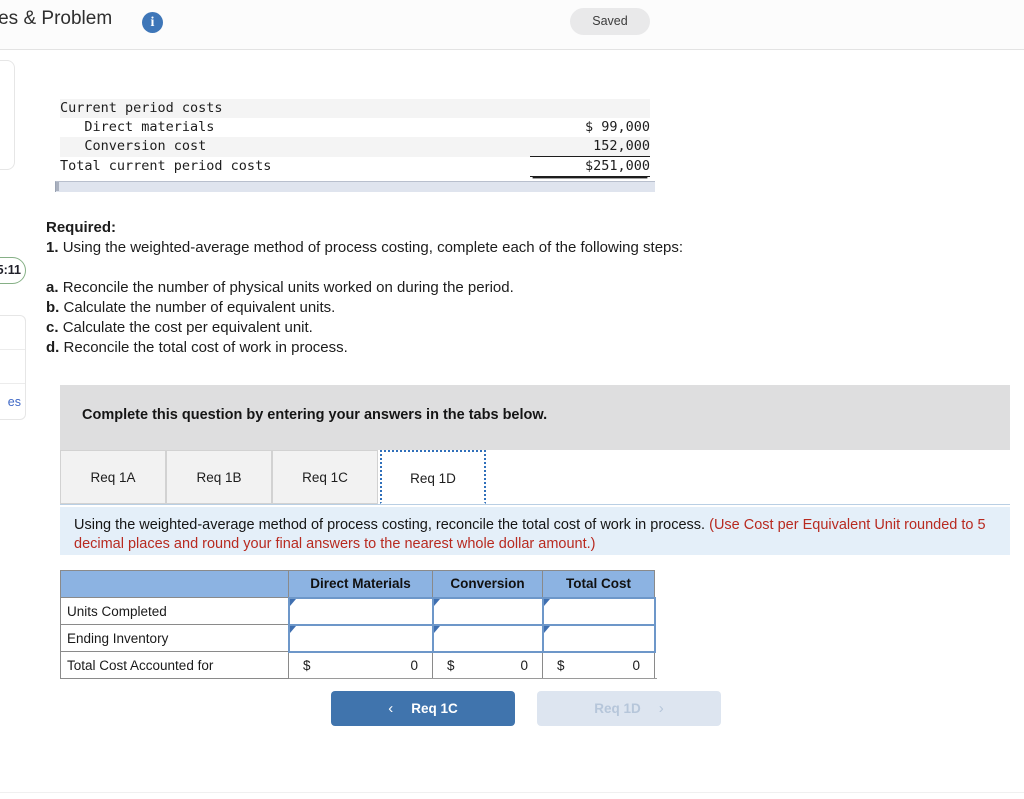 The width and height of the screenshot is (1024, 799). Describe the element at coordinates (434, 708) in the screenshot. I see `prev-requirement-label: Req 1C` at that location.